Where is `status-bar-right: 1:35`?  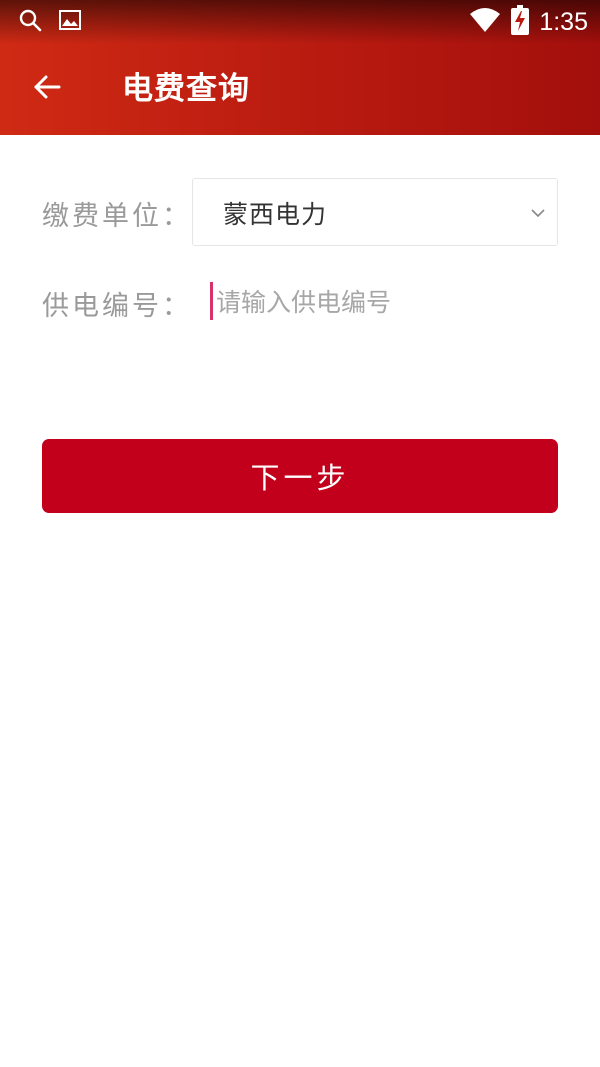
status-bar-right: 1:35 is located at coordinates (528, 22).